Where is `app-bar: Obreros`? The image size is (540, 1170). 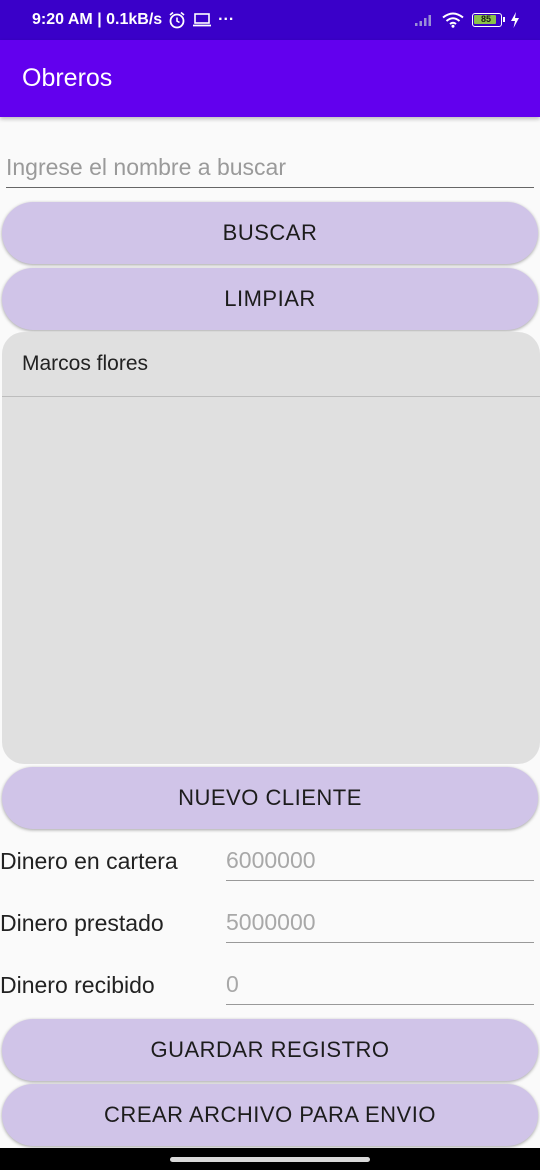 app-bar: Obreros is located at coordinates (270, 78).